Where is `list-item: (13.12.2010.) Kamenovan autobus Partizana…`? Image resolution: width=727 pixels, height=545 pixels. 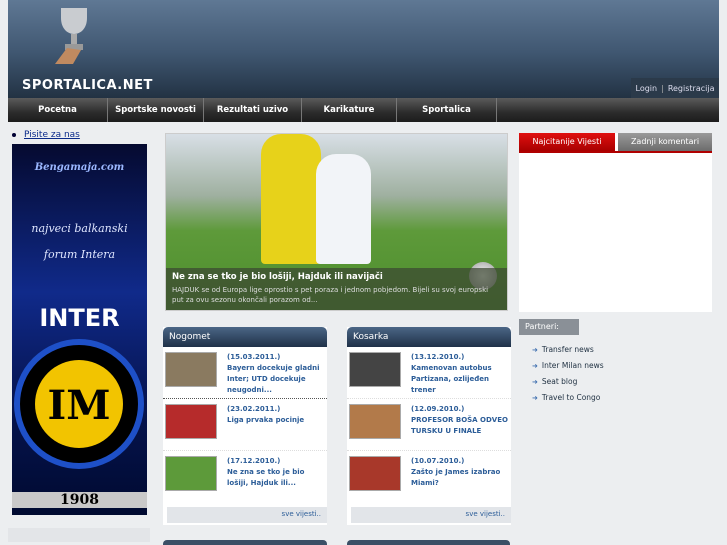
list-item: (13.12.2010.) Kamenovan autobus Partizana… is located at coordinates (429, 373).